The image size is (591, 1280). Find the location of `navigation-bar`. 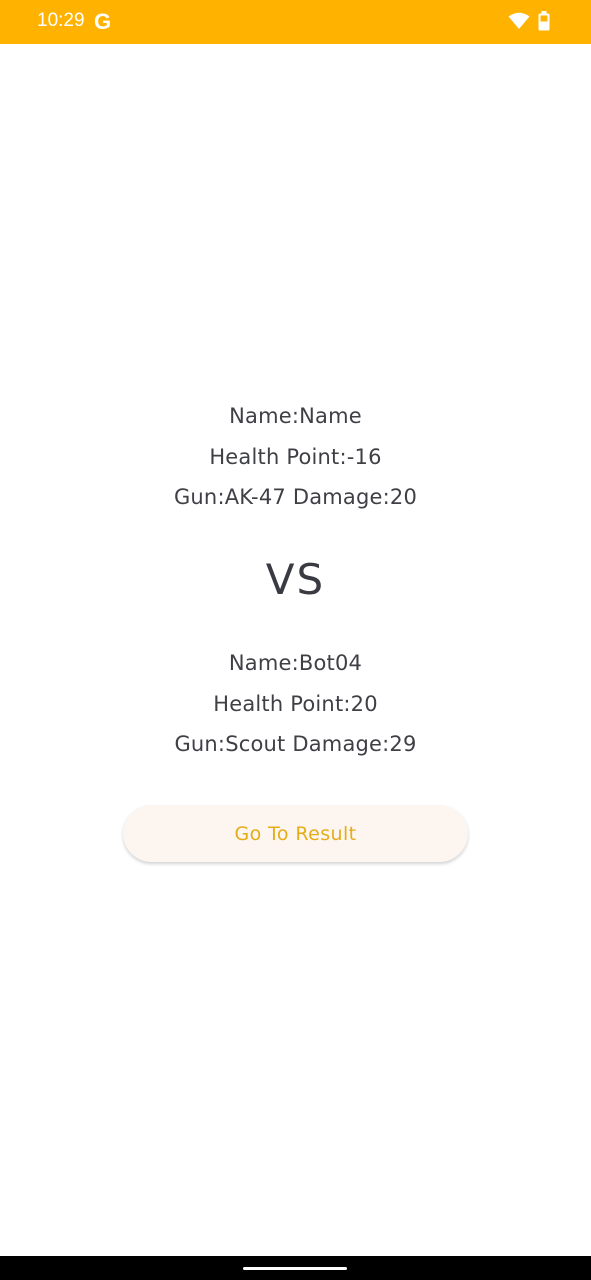

navigation-bar is located at coordinates (295, 1268).